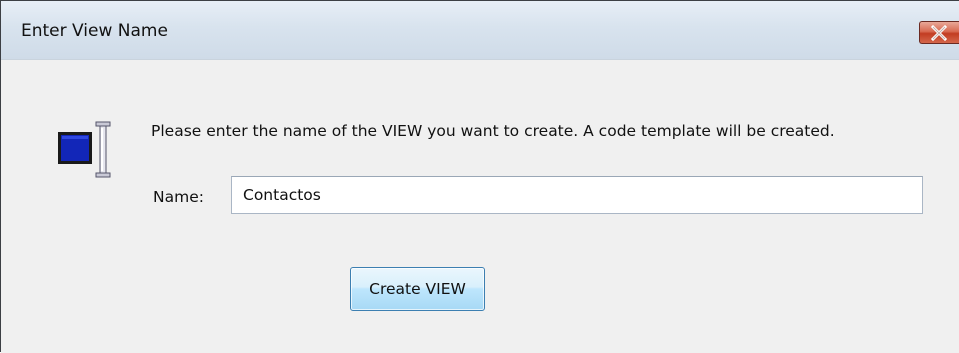 The height and width of the screenshot is (353, 959). I want to click on dialog-title: Enter View Name, so click(94, 31).